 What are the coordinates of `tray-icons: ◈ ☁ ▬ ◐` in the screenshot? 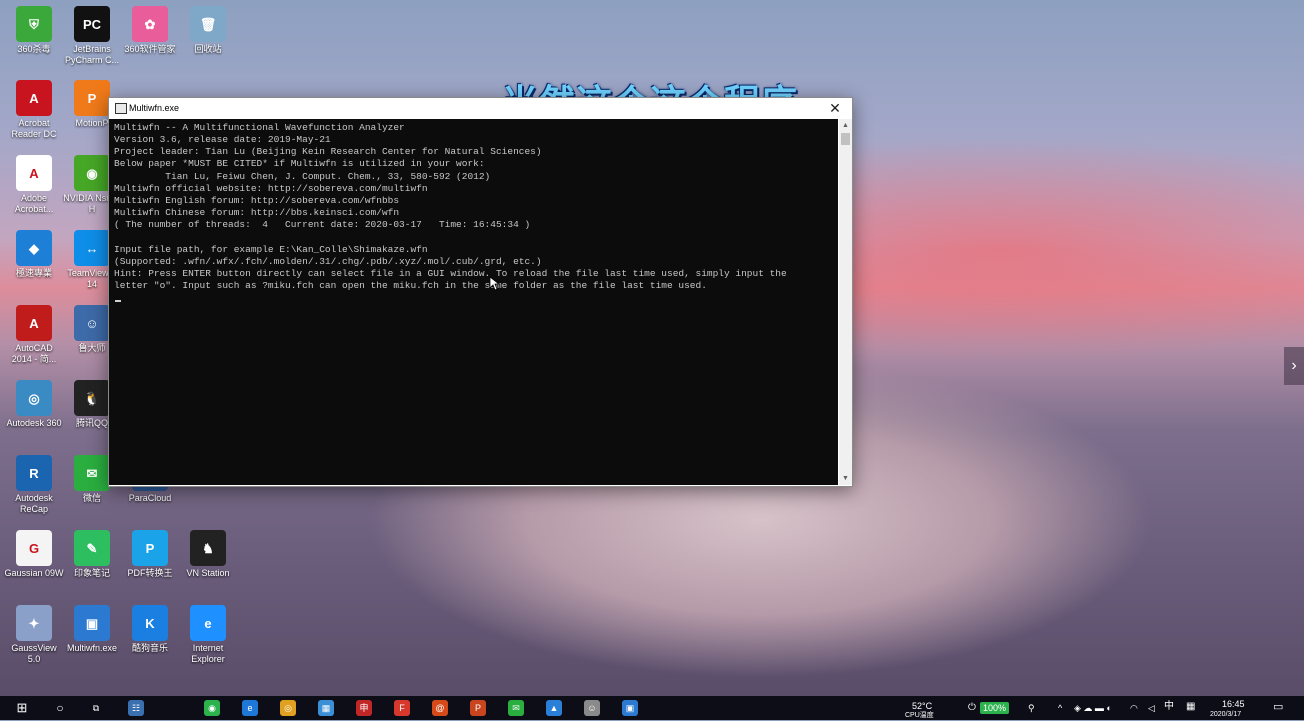 It's located at (1093, 708).